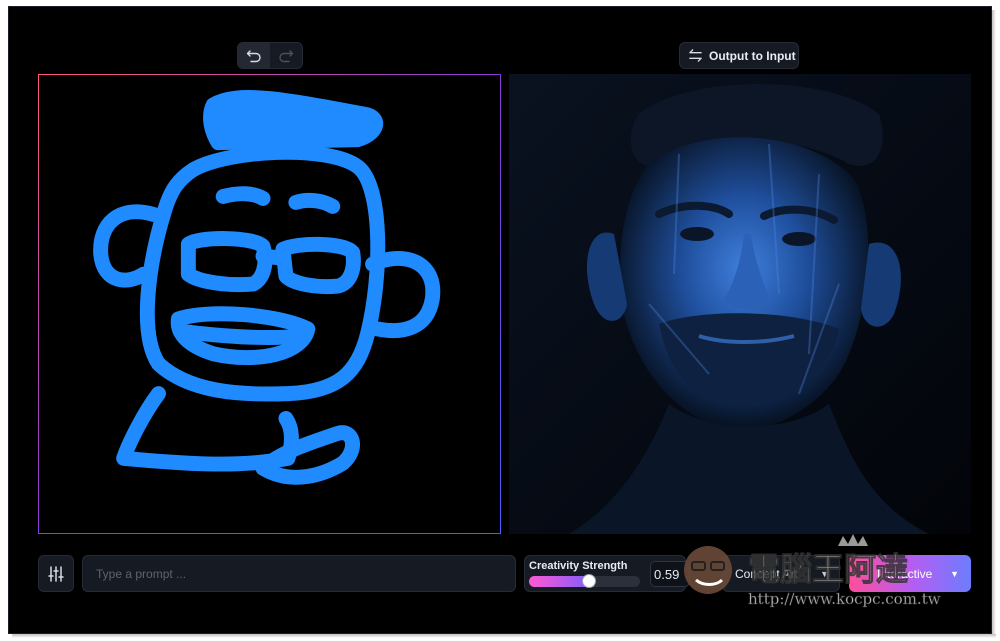 The width and height of the screenshot is (1000, 641). Describe the element at coordinates (299, 573) in the screenshot. I see `prompt-input` at that location.